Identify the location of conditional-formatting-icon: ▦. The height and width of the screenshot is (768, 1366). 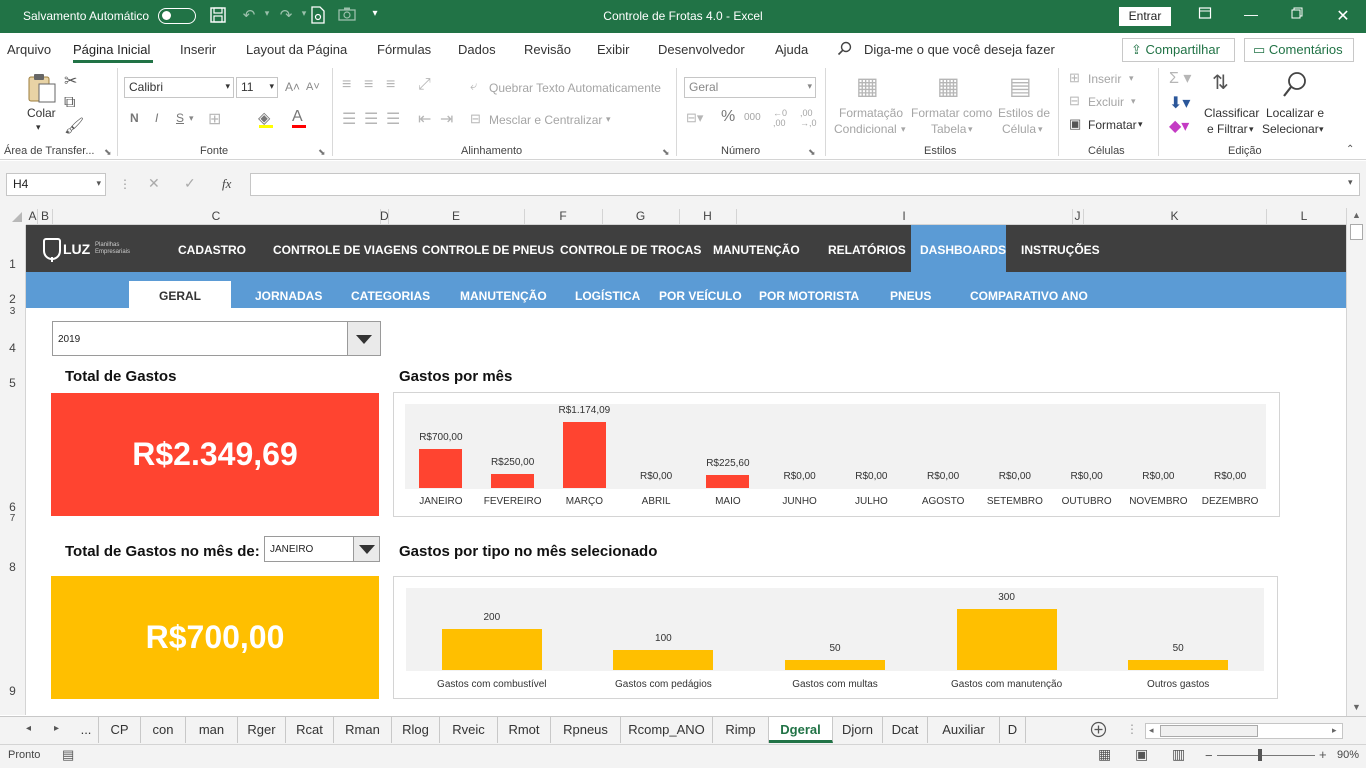
(867, 86).